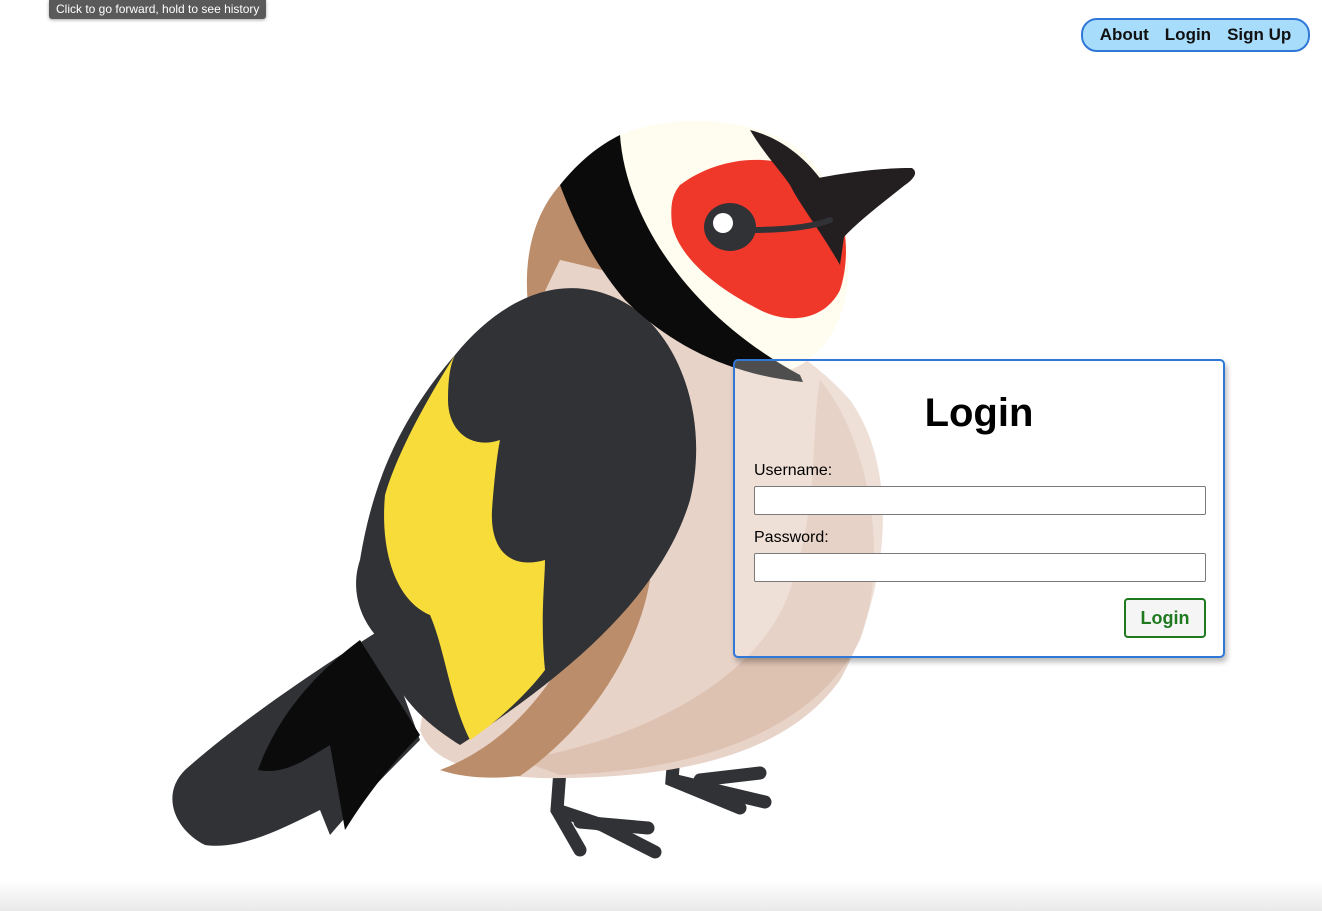 The image size is (1322, 911). I want to click on nav-about-link: About, so click(1124, 35).